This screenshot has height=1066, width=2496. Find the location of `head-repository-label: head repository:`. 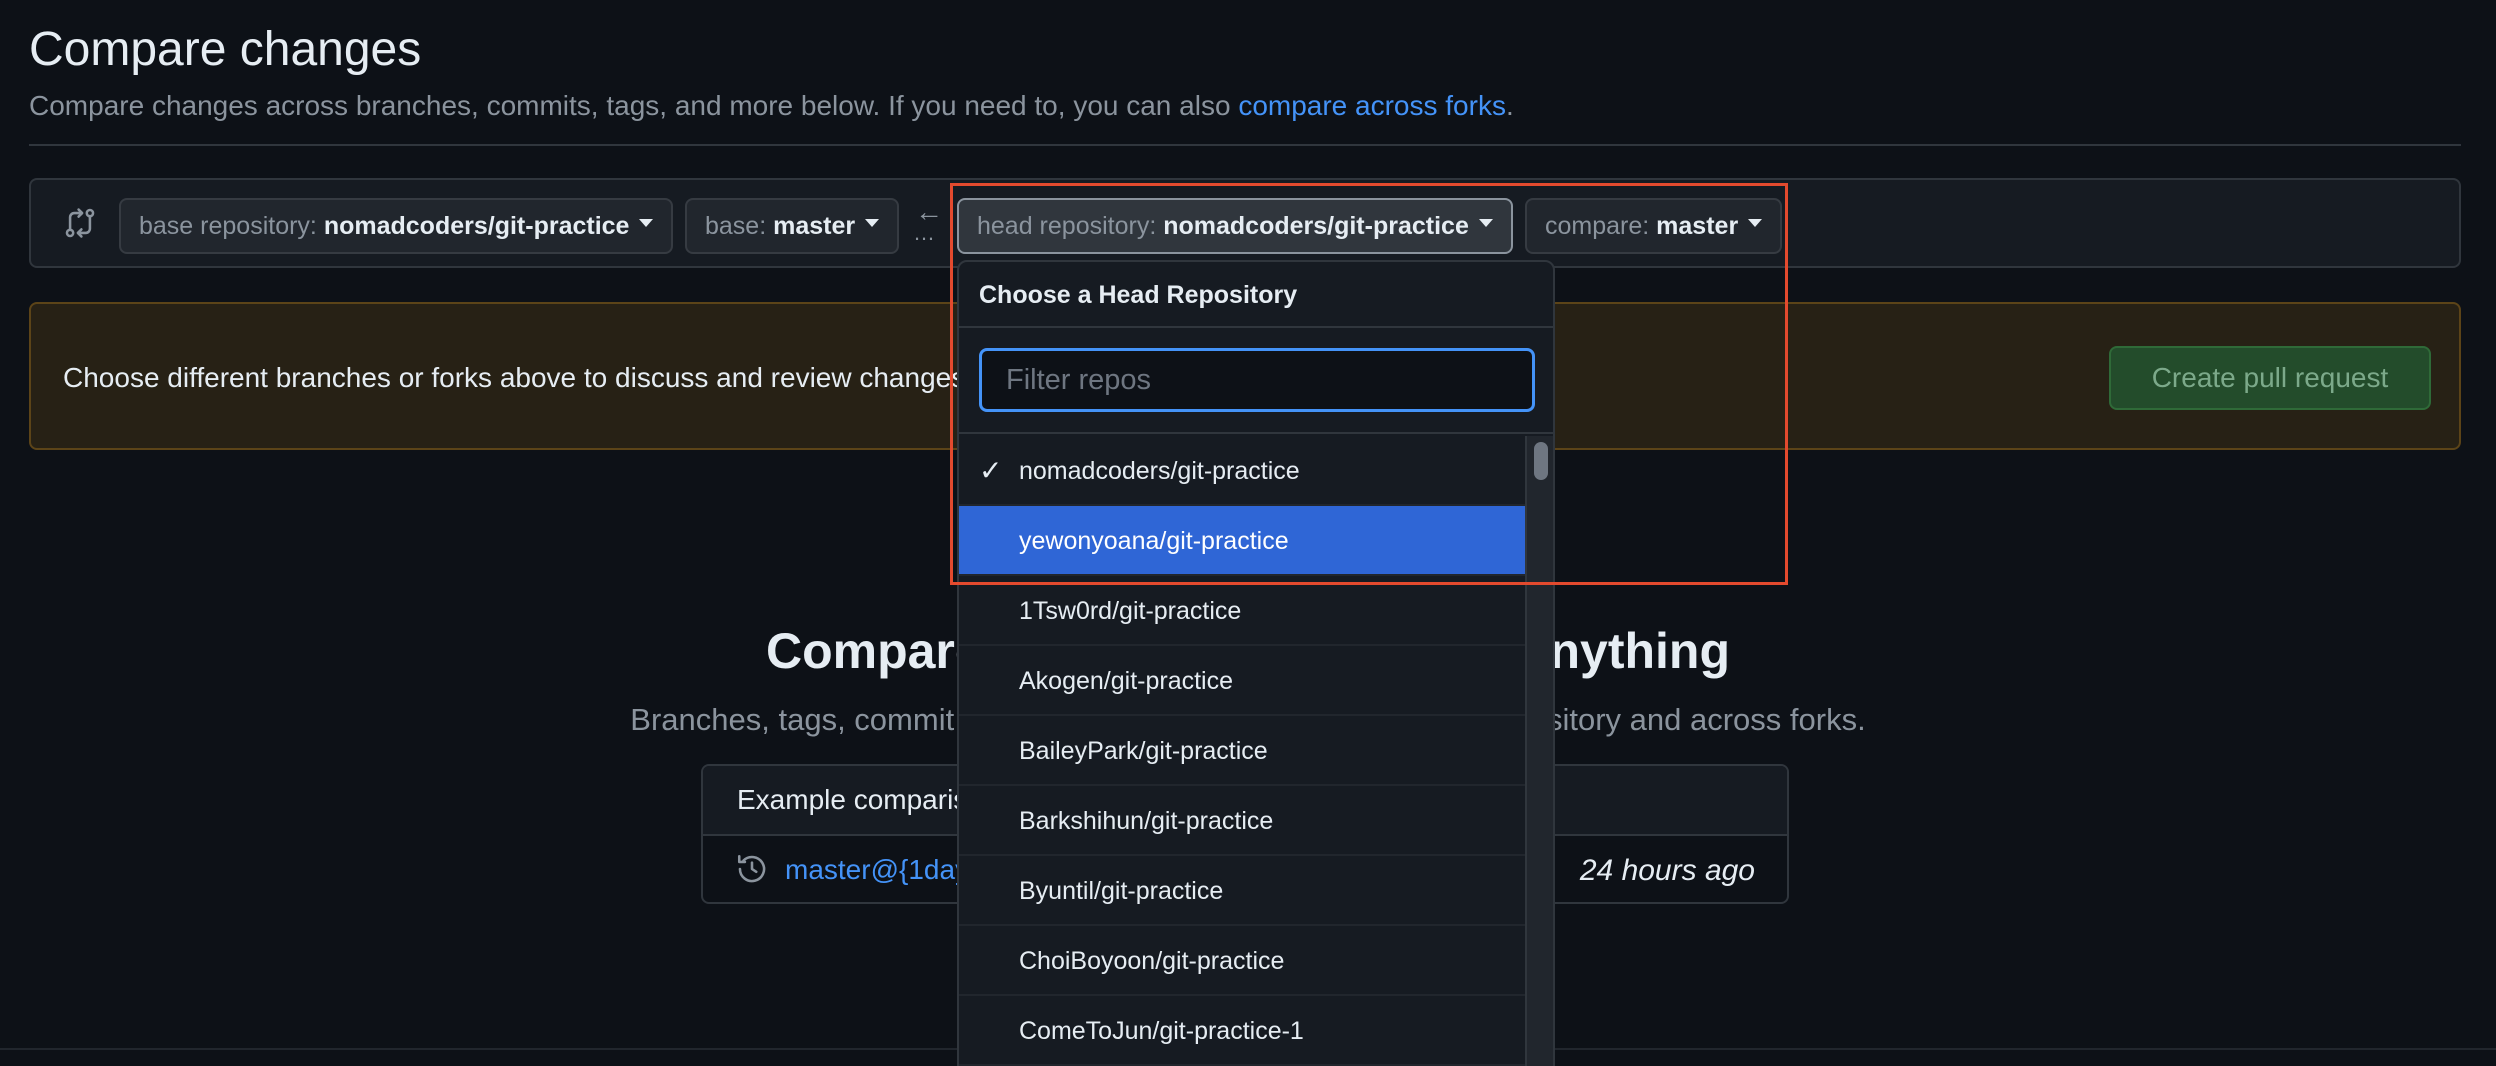

head-repository-label: head repository: is located at coordinates (1070, 226).